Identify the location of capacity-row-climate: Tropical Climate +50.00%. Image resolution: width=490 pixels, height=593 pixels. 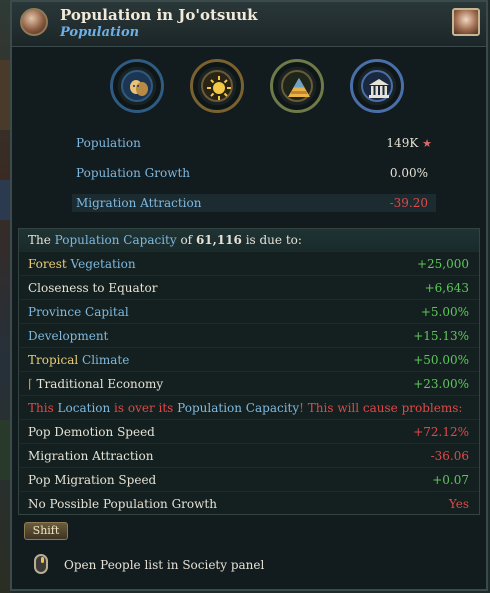
(249, 359).